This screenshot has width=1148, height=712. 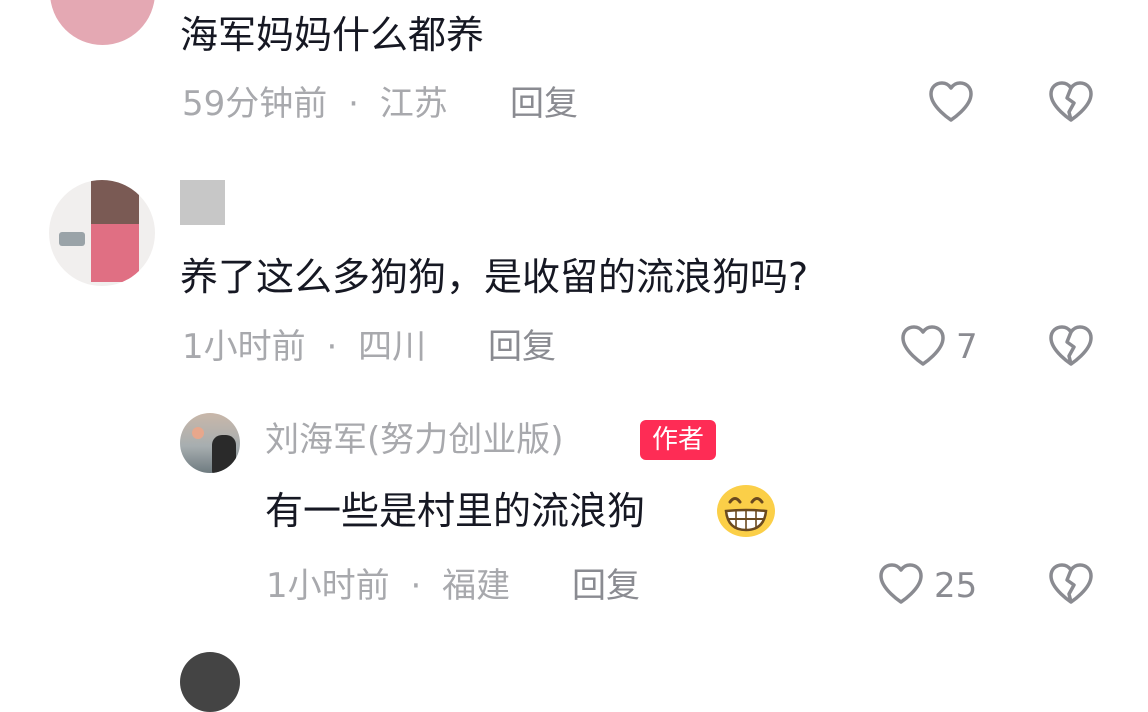 I want to click on username-placeholder, so click(x=202, y=202).